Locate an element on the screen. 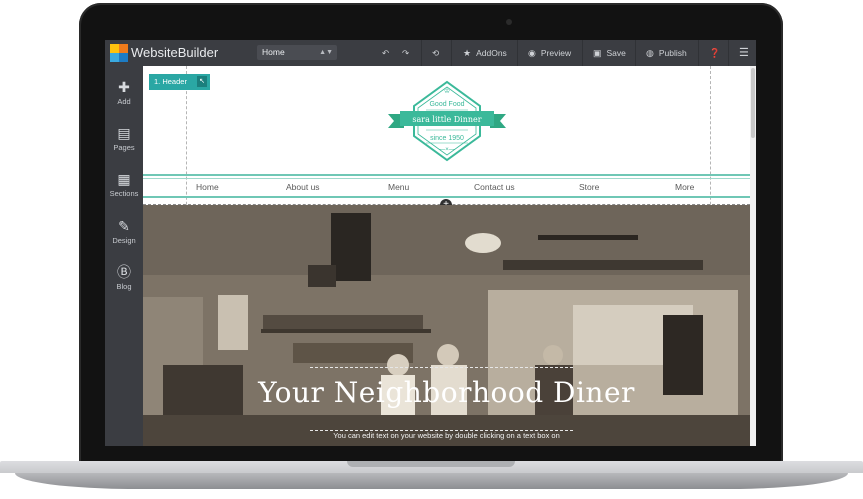 This screenshot has height=499, width=863. eye-icon: ◉ is located at coordinates (532, 53).